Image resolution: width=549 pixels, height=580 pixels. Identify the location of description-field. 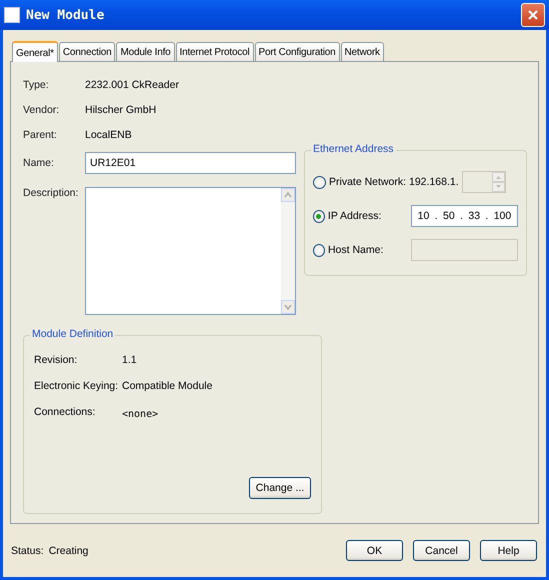
(190, 251).